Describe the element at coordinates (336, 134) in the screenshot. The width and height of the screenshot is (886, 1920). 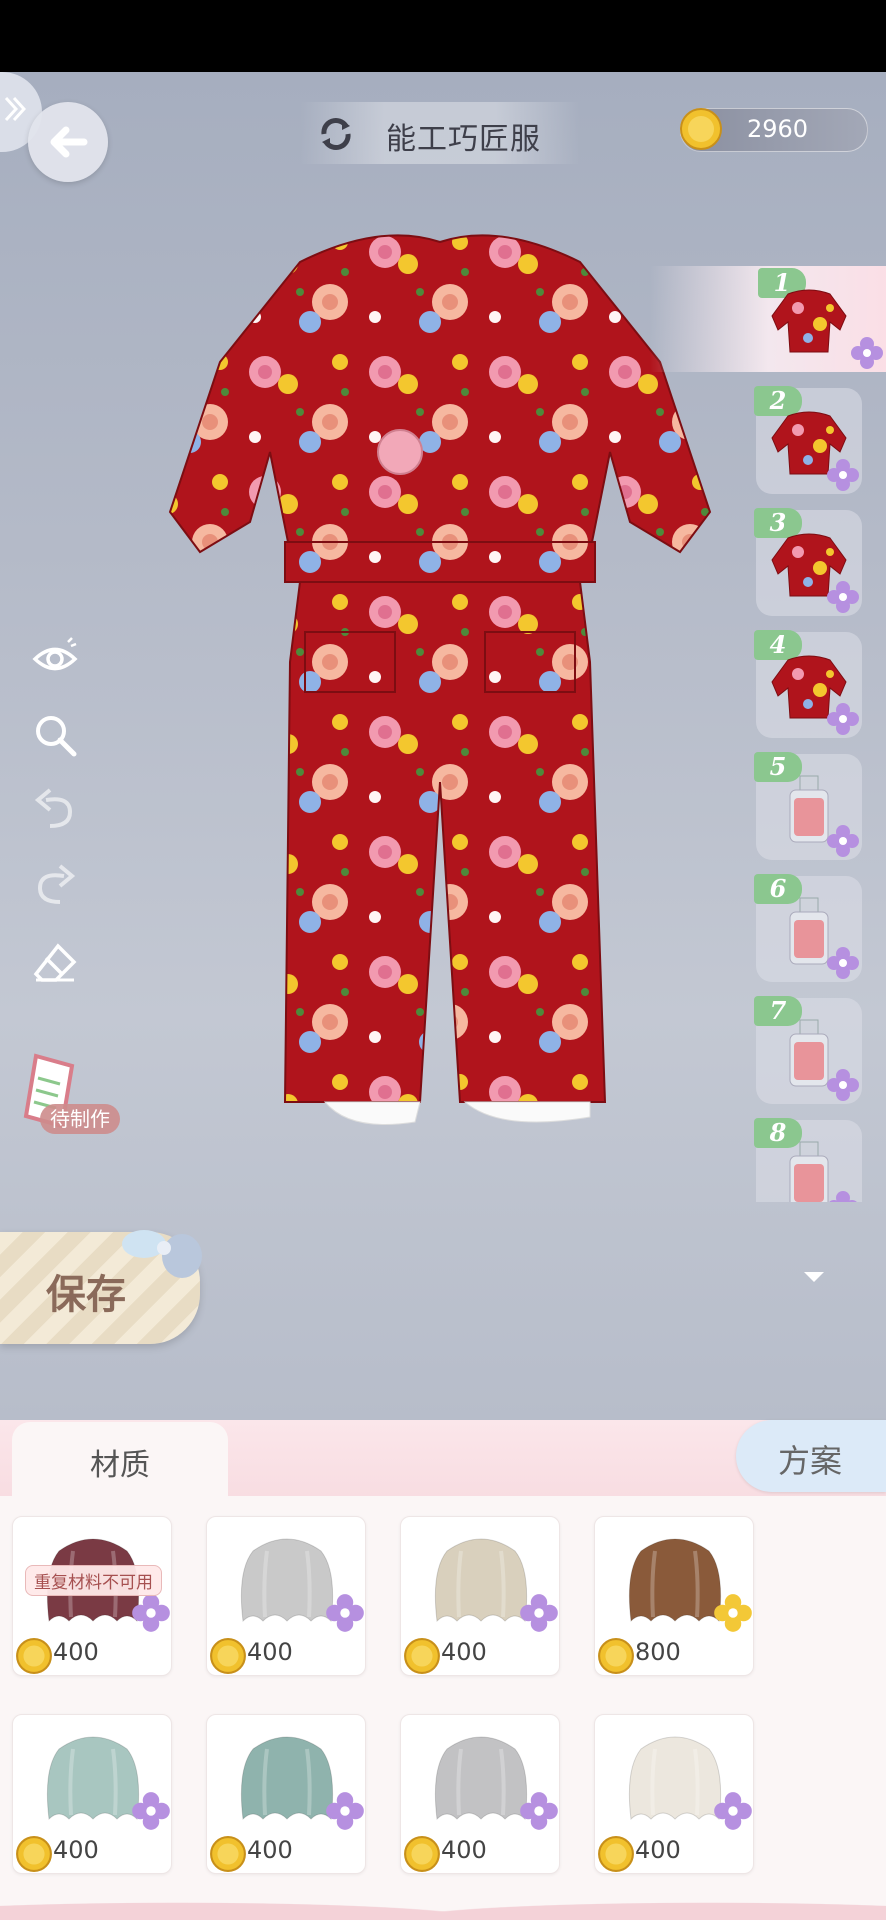
I see `switch-design-icon` at that location.